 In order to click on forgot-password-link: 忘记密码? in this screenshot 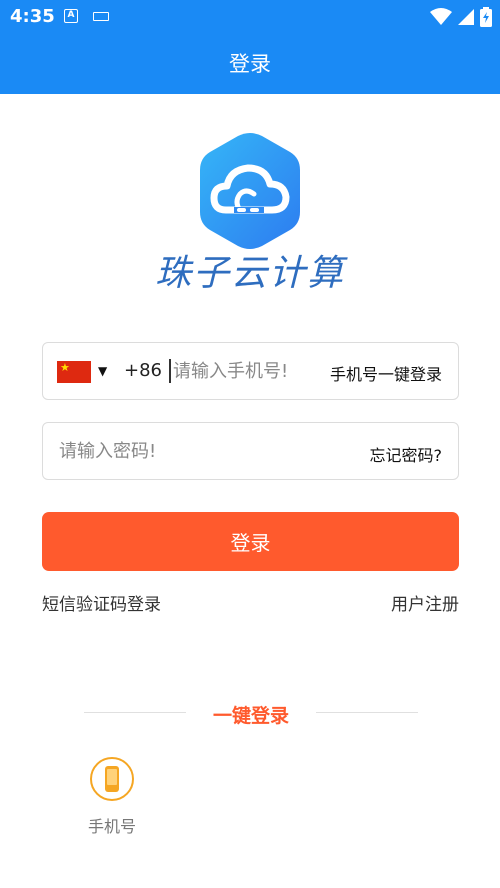, I will do `click(406, 454)`.